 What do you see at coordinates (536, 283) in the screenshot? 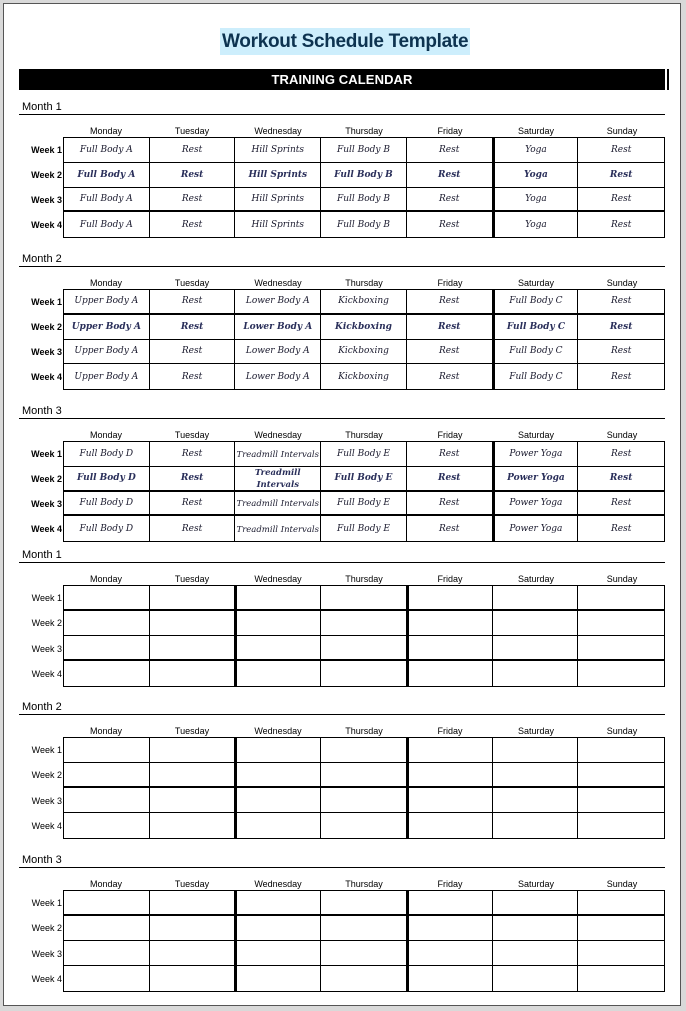
I see `day-header-saturday: Saturday` at bounding box center [536, 283].